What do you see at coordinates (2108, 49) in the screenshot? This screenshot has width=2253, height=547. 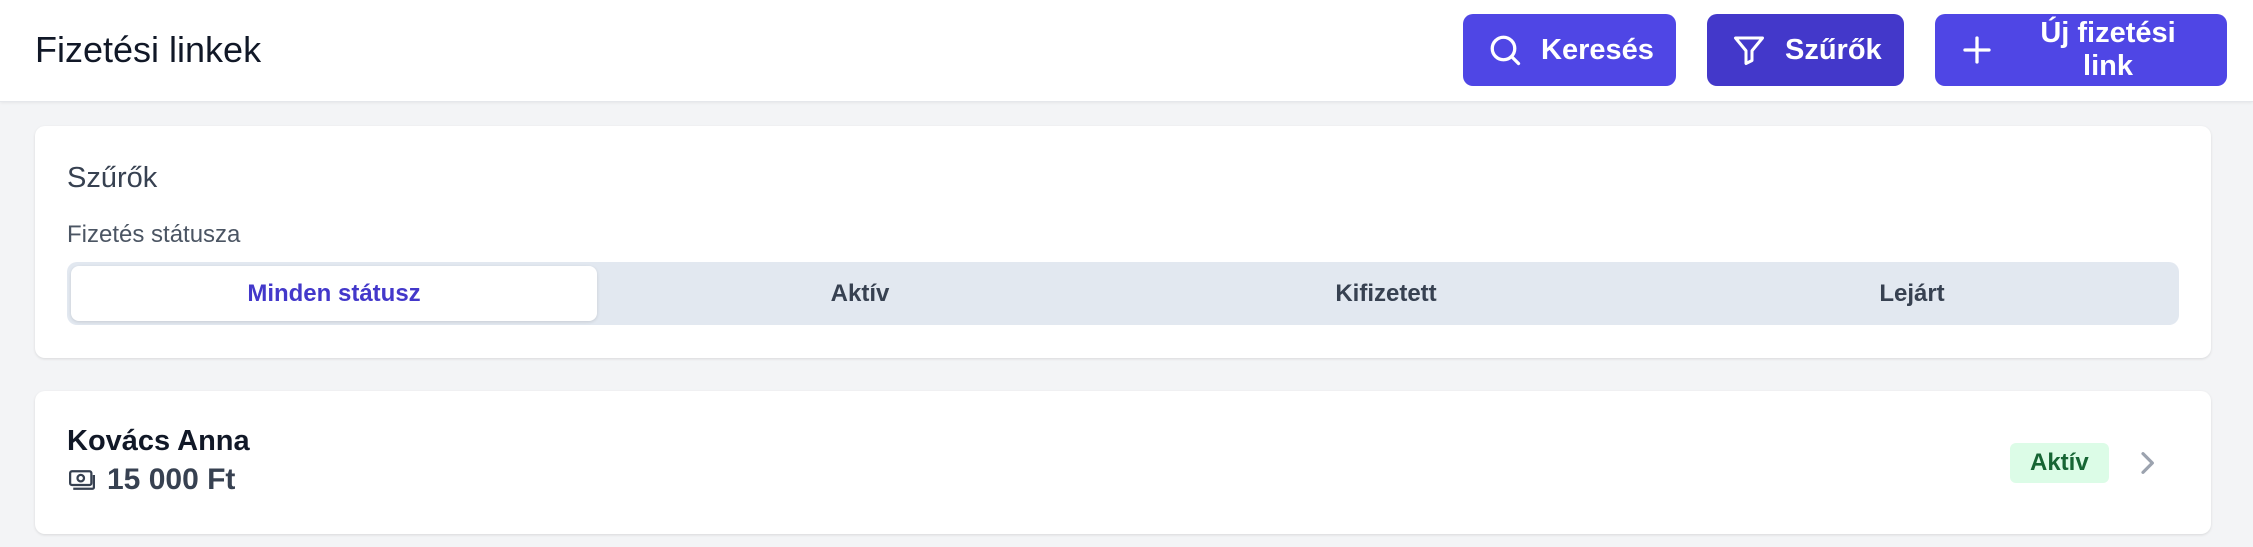 I see `new-payment-link-label: Új fizetési link` at bounding box center [2108, 49].